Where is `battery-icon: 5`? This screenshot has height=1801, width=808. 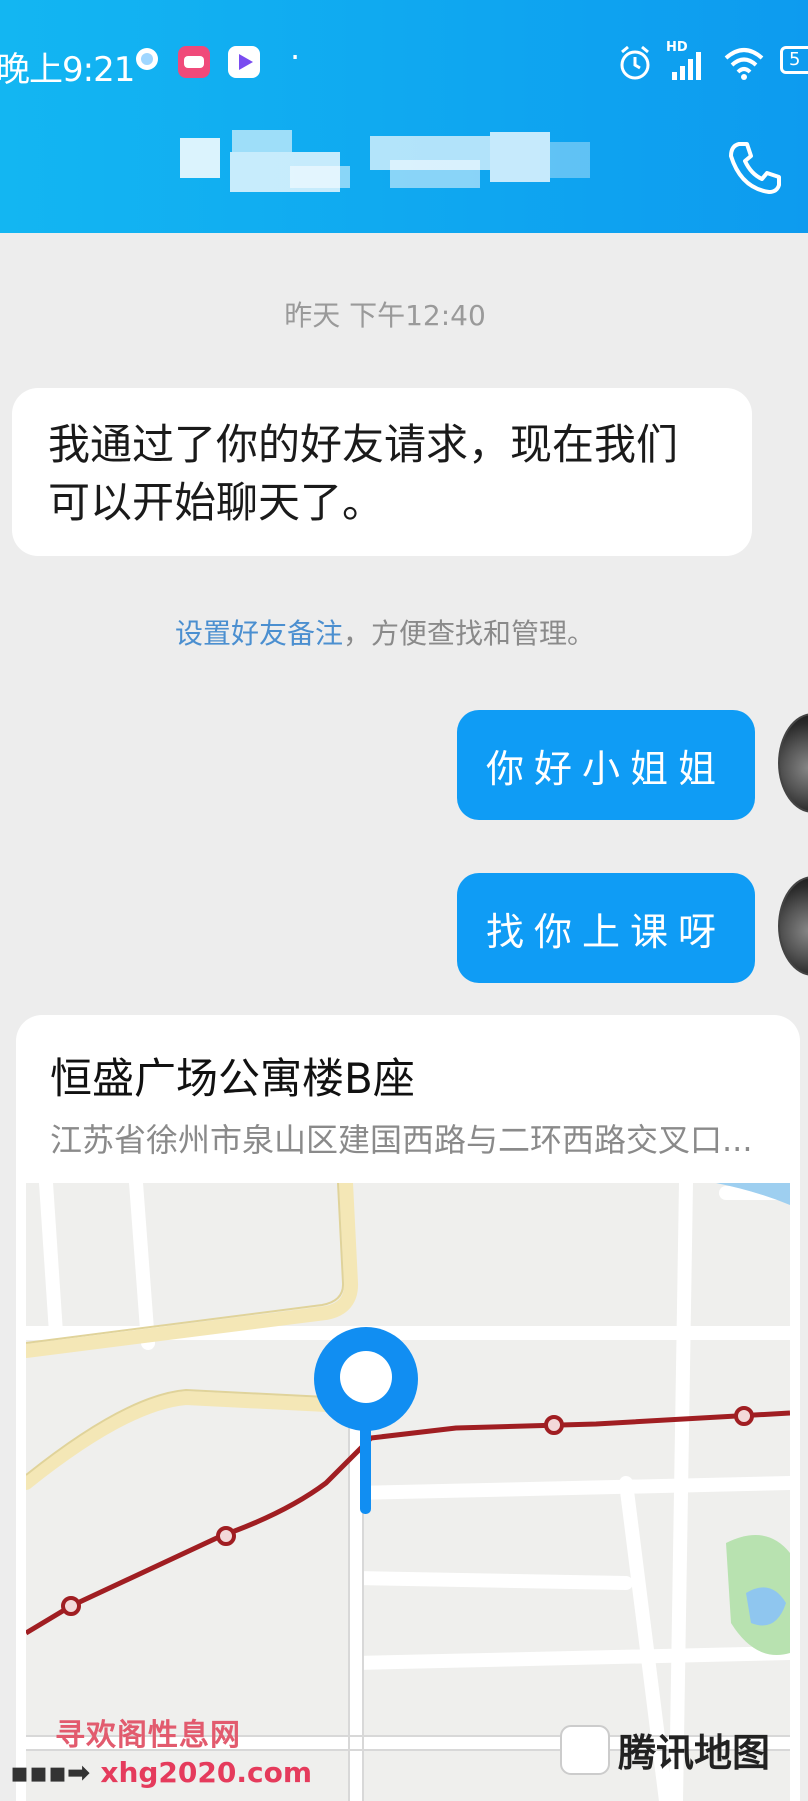
battery-icon: 5 is located at coordinates (794, 60).